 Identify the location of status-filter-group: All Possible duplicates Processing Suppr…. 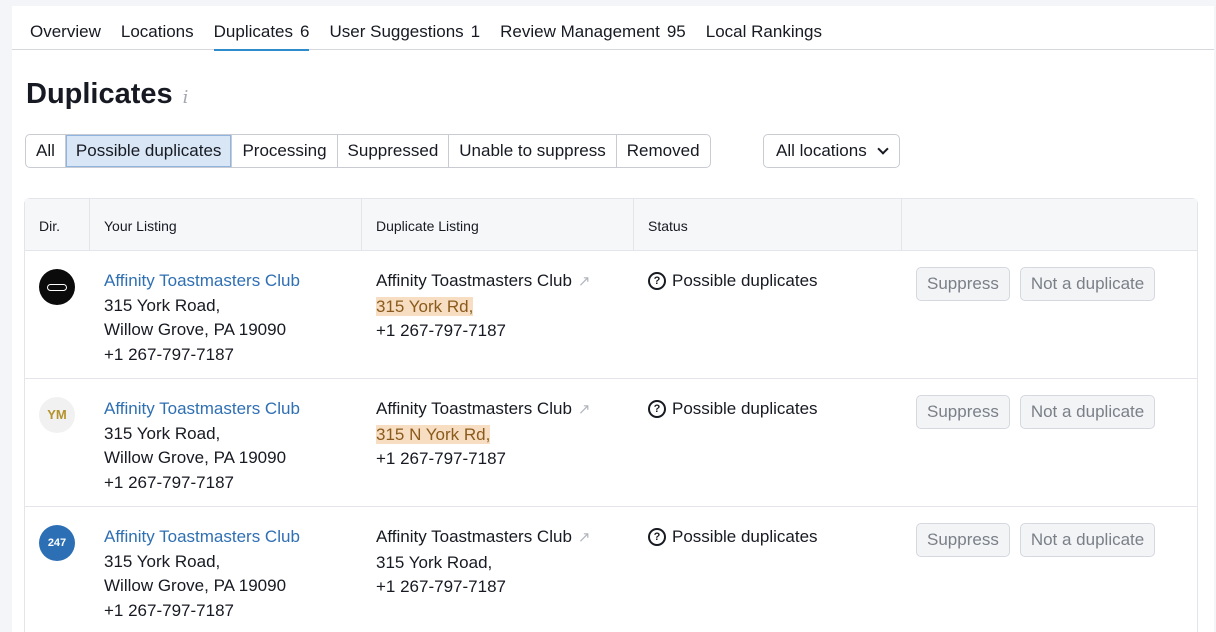
(368, 151).